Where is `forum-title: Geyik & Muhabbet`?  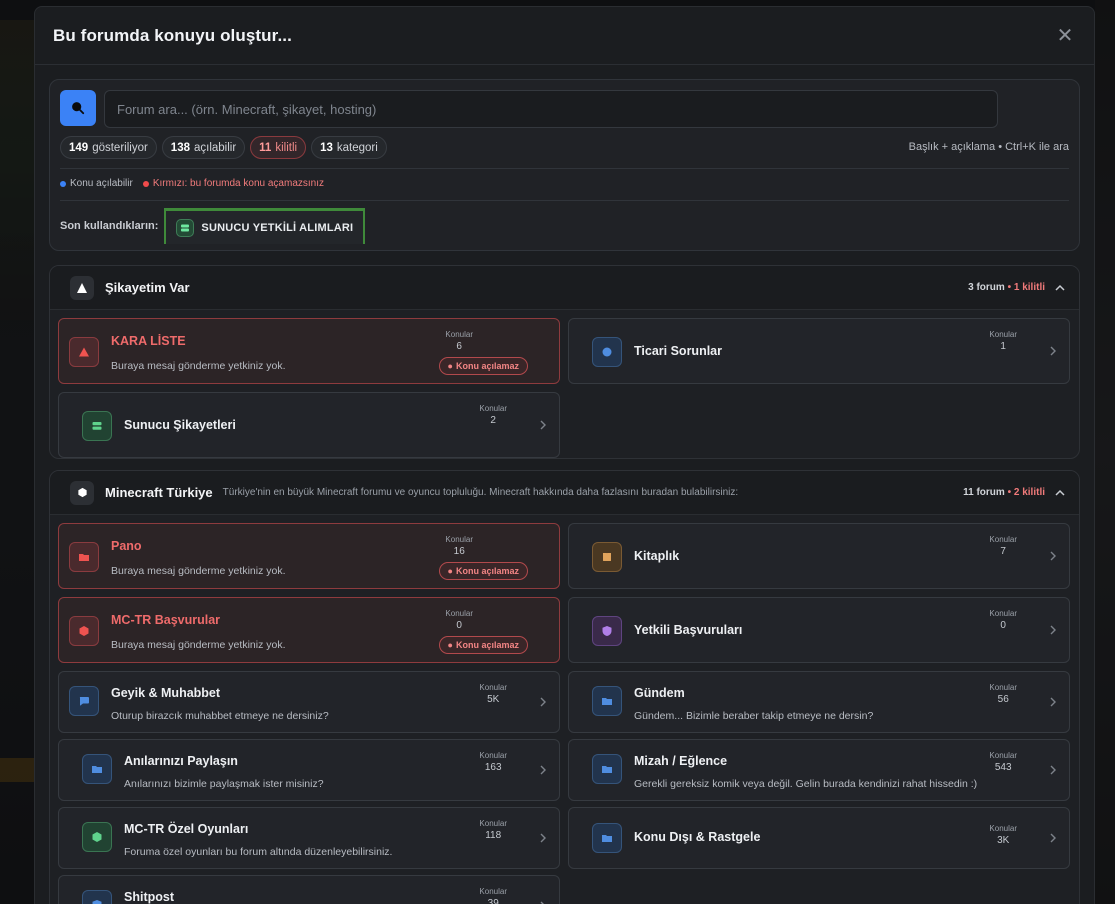
forum-title: Geyik & Muhabbet is located at coordinates (166, 693).